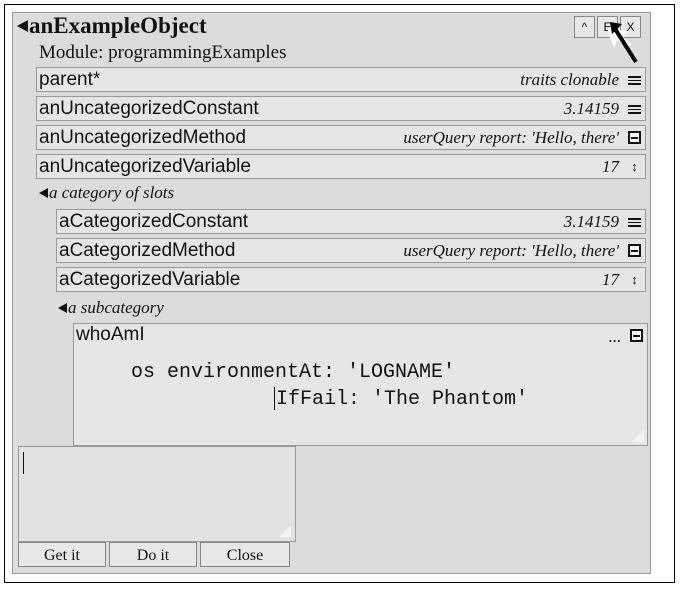 This screenshot has width=680, height=589. What do you see at coordinates (149, 108) in the screenshot?
I see `slot-name: anUncategorizedConstant` at bounding box center [149, 108].